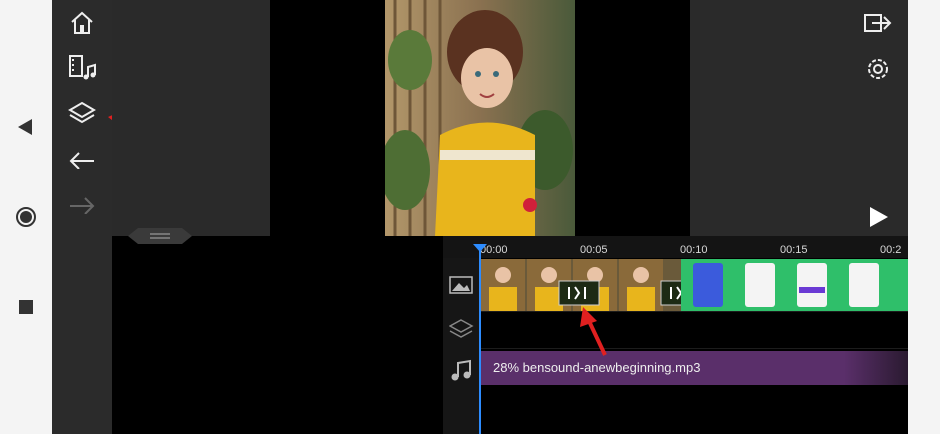 This screenshot has width=940, height=434. What do you see at coordinates (26, 307) in the screenshot?
I see `recents-square-icon` at bounding box center [26, 307].